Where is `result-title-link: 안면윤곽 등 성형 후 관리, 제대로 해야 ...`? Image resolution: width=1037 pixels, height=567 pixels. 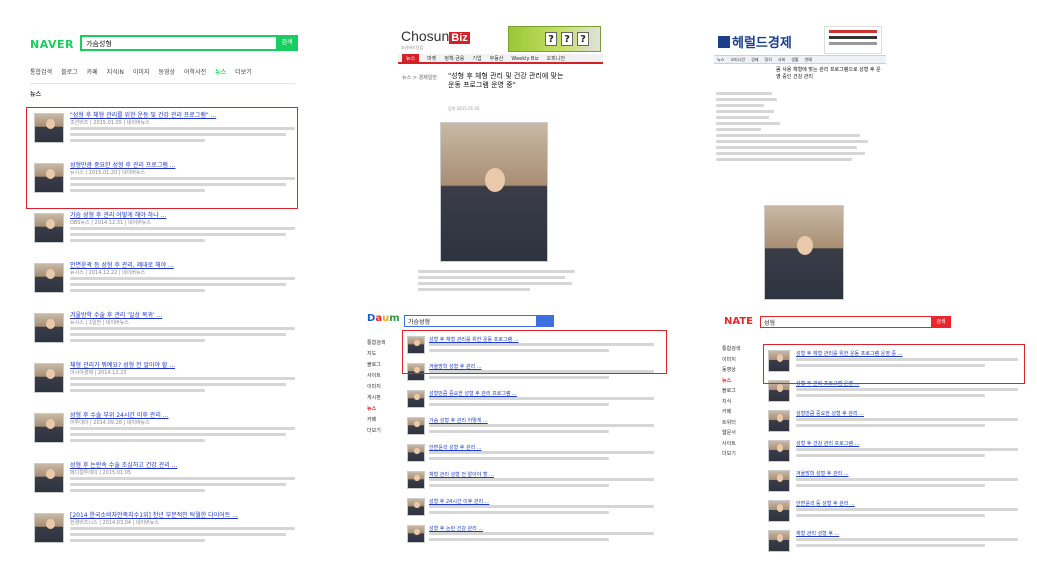 result-title-link: 안면윤곽 등 성형 후 관리, 제대로 해야 ... is located at coordinates (182, 264).